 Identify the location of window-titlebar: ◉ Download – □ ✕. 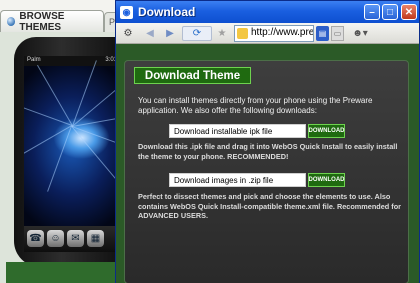
(267, 12).